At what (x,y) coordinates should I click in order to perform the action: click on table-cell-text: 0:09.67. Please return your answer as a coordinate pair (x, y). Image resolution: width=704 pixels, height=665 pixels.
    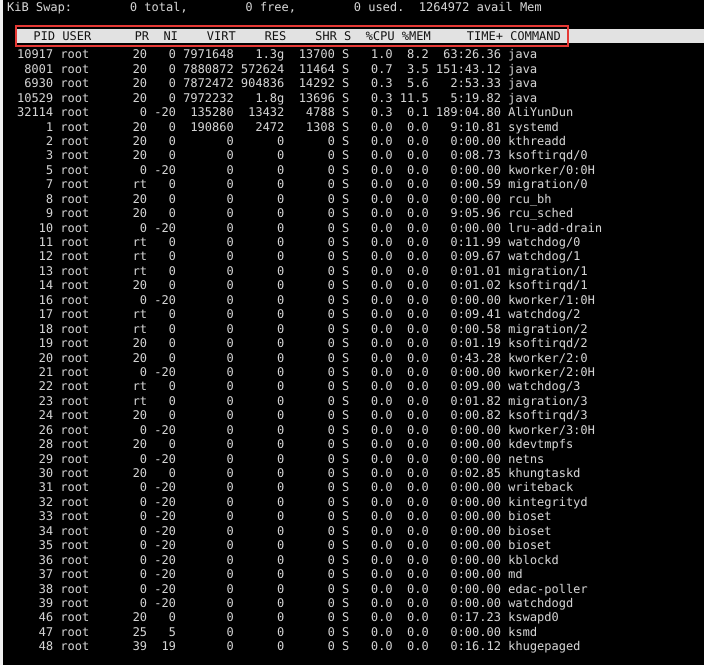
    Looking at the image, I should click on (475, 256).